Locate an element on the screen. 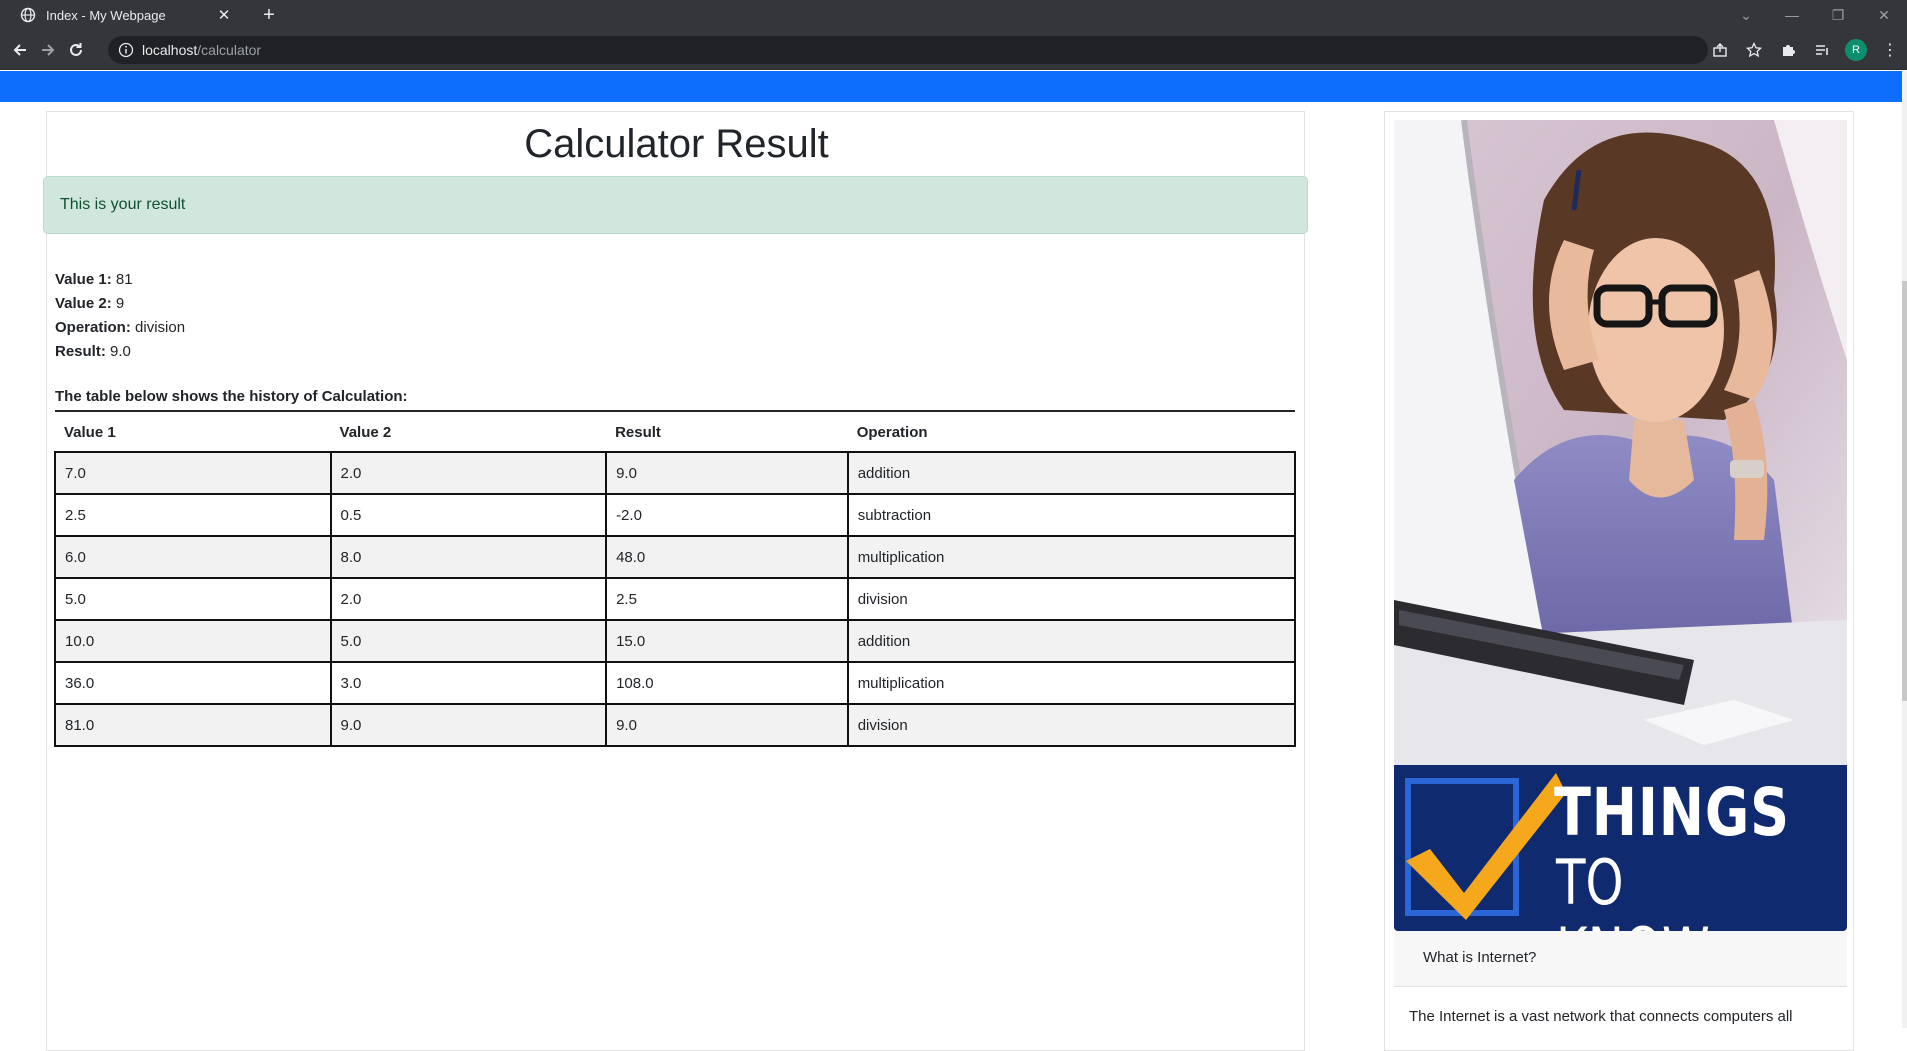 The height and width of the screenshot is (1051, 1907). reload-button is located at coordinates (76, 50).